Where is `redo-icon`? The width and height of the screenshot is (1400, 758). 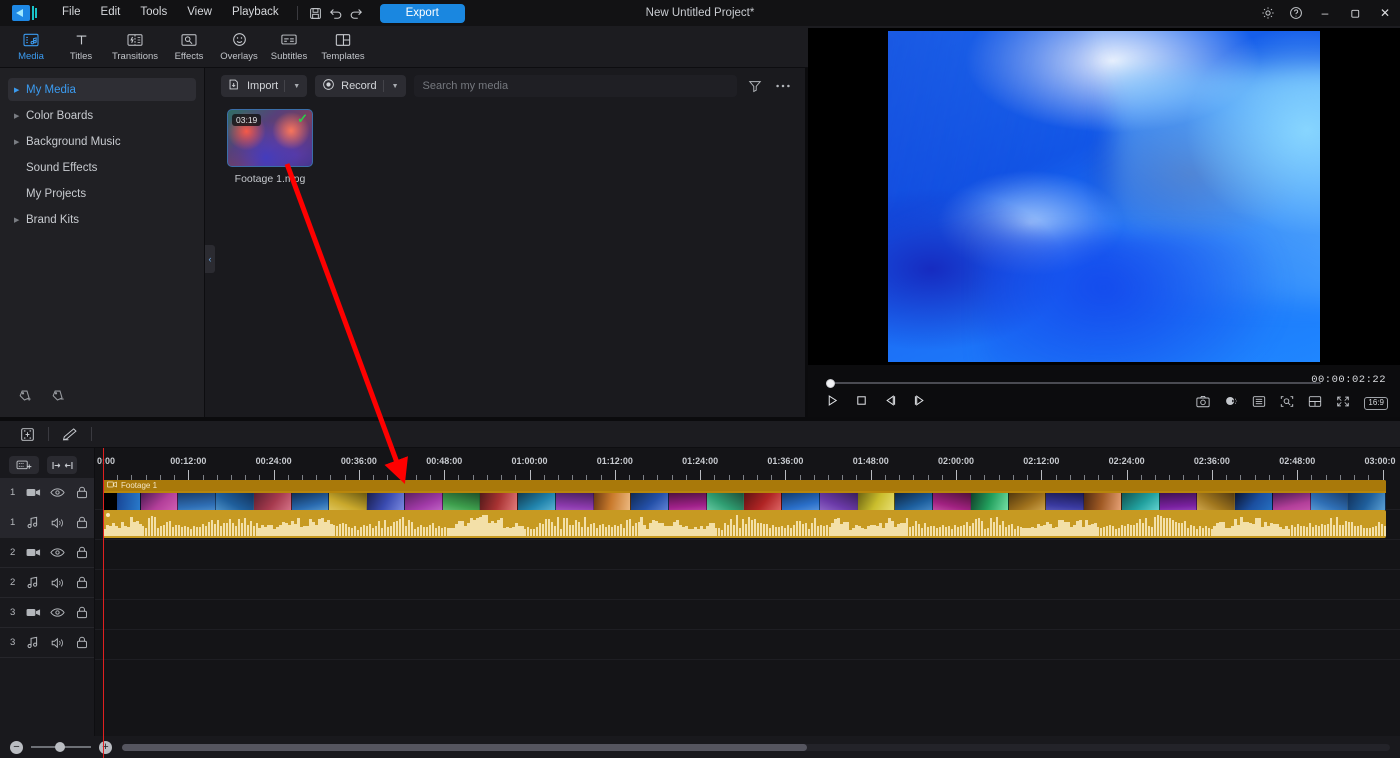 redo-icon is located at coordinates (356, 13).